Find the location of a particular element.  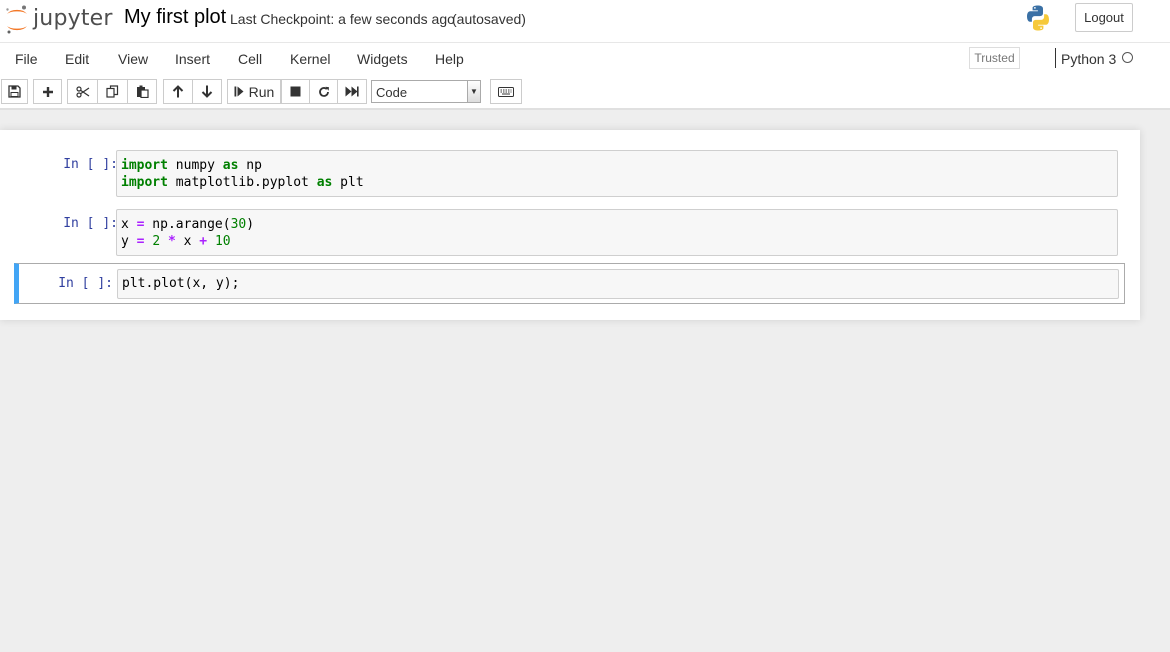

run-button-label: Run is located at coordinates (261, 91).